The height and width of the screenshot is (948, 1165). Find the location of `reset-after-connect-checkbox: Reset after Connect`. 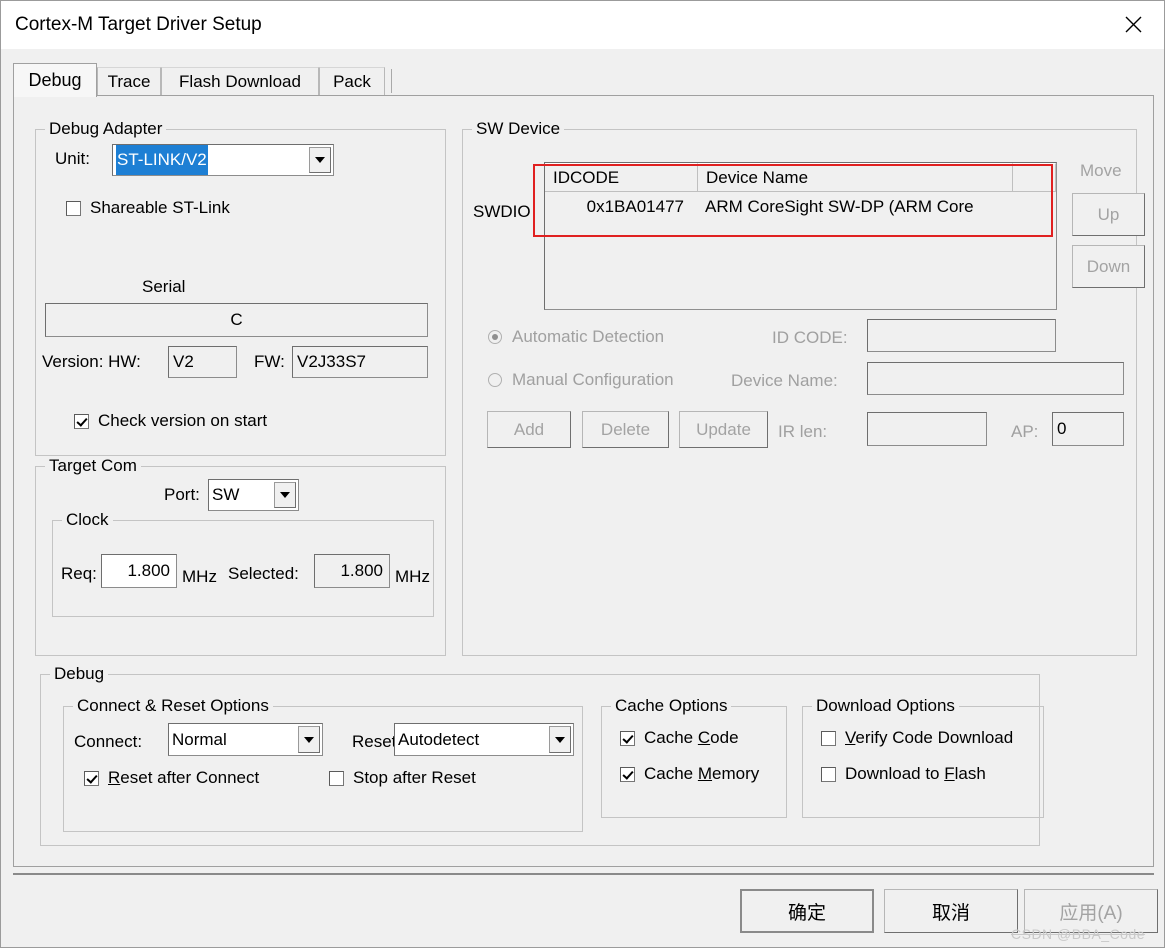

reset-after-connect-checkbox: Reset after Connect is located at coordinates (171, 778).